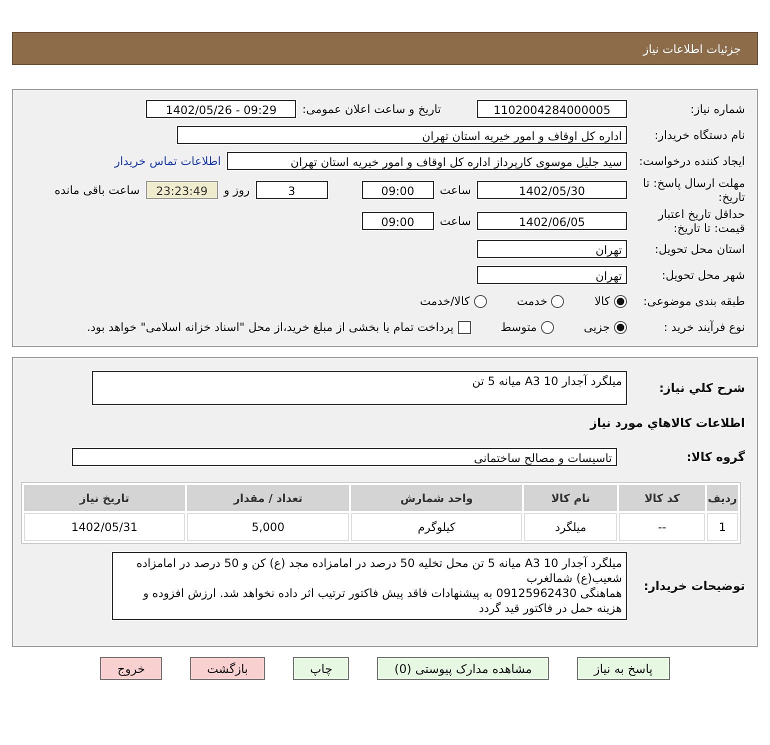  Describe the element at coordinates (427, 161) in the screenshot. I see `requester-field: سید جلیل موسوی کارپرداز اداره کل اوقاف و امور خیریه استان تهران` at that location.